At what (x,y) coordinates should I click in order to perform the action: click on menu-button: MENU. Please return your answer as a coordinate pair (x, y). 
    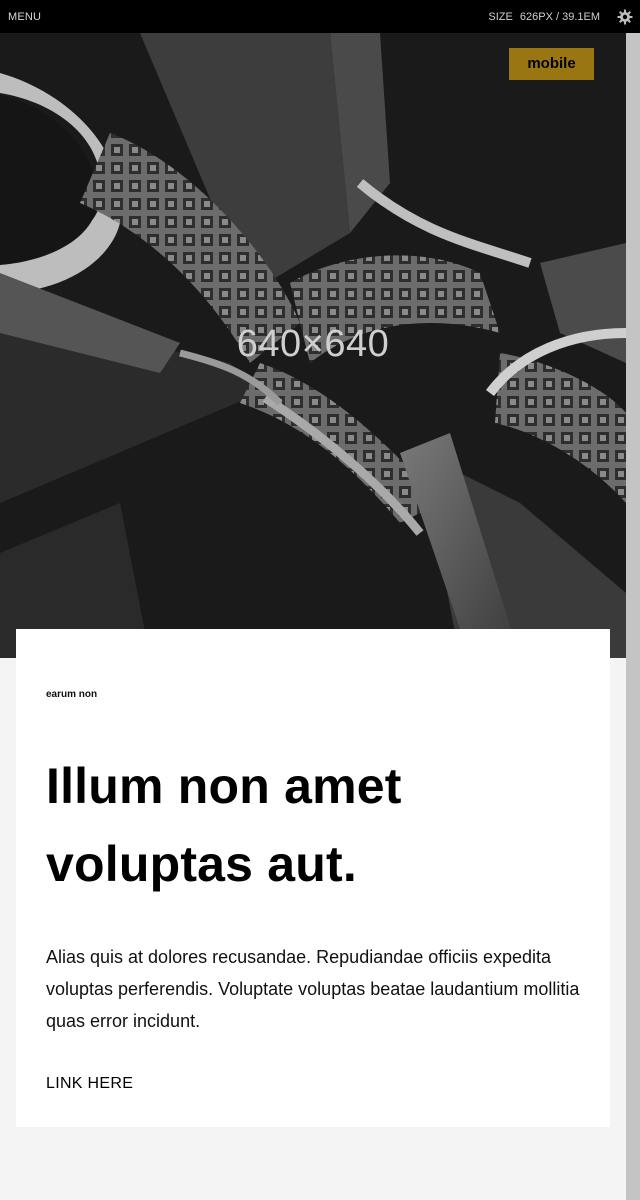
    Looking at the image, I should click on (24, 17).